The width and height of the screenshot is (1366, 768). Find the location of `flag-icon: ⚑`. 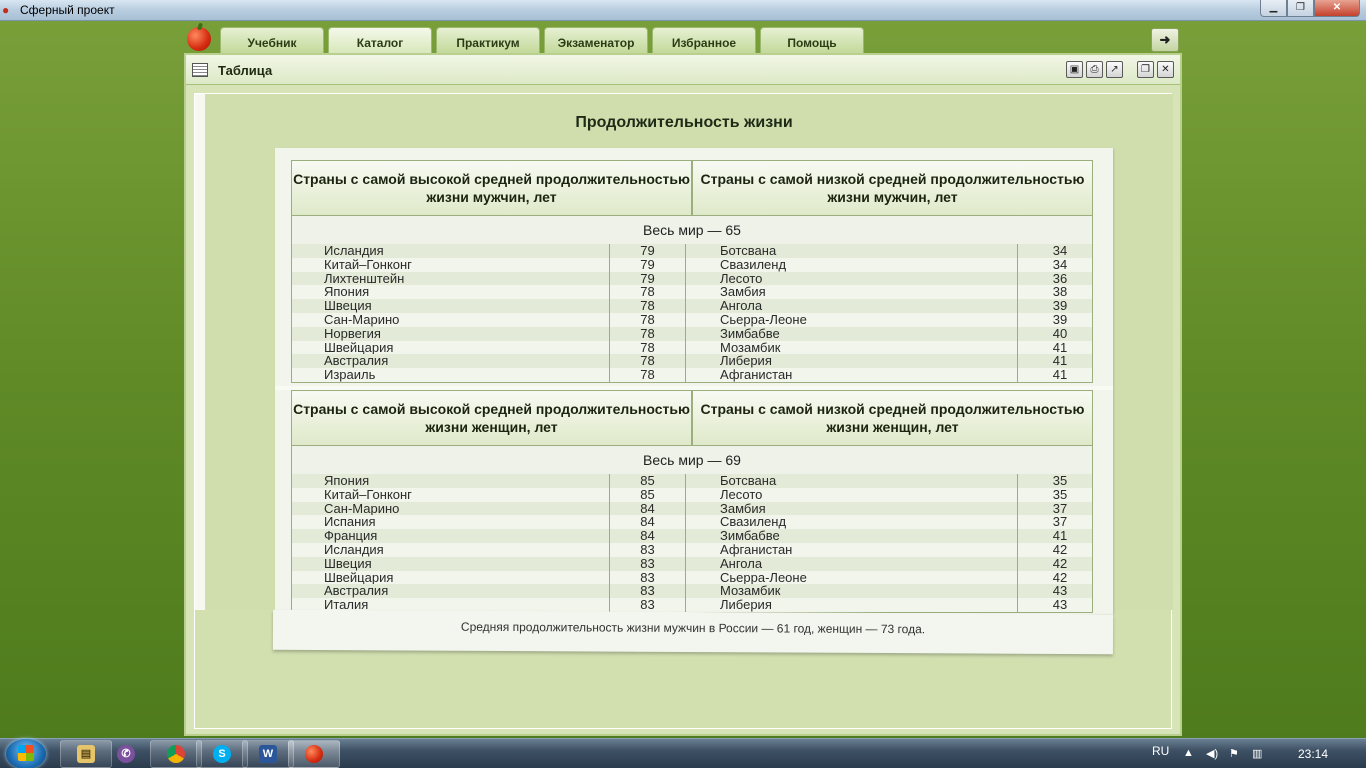

flag-icon: ⚑ is located at coordinates (1234, 753).